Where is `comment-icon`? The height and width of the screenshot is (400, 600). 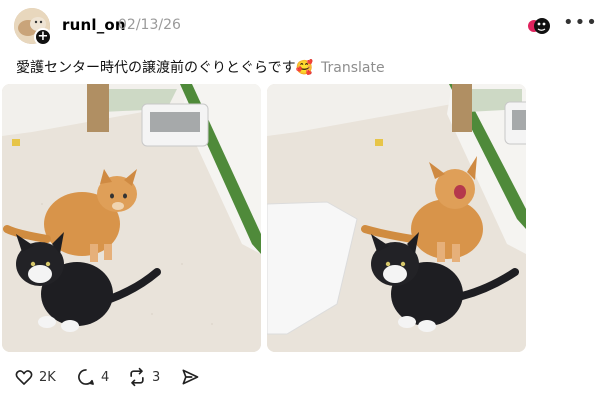
comment-icon is located at coordinates (86, 377).